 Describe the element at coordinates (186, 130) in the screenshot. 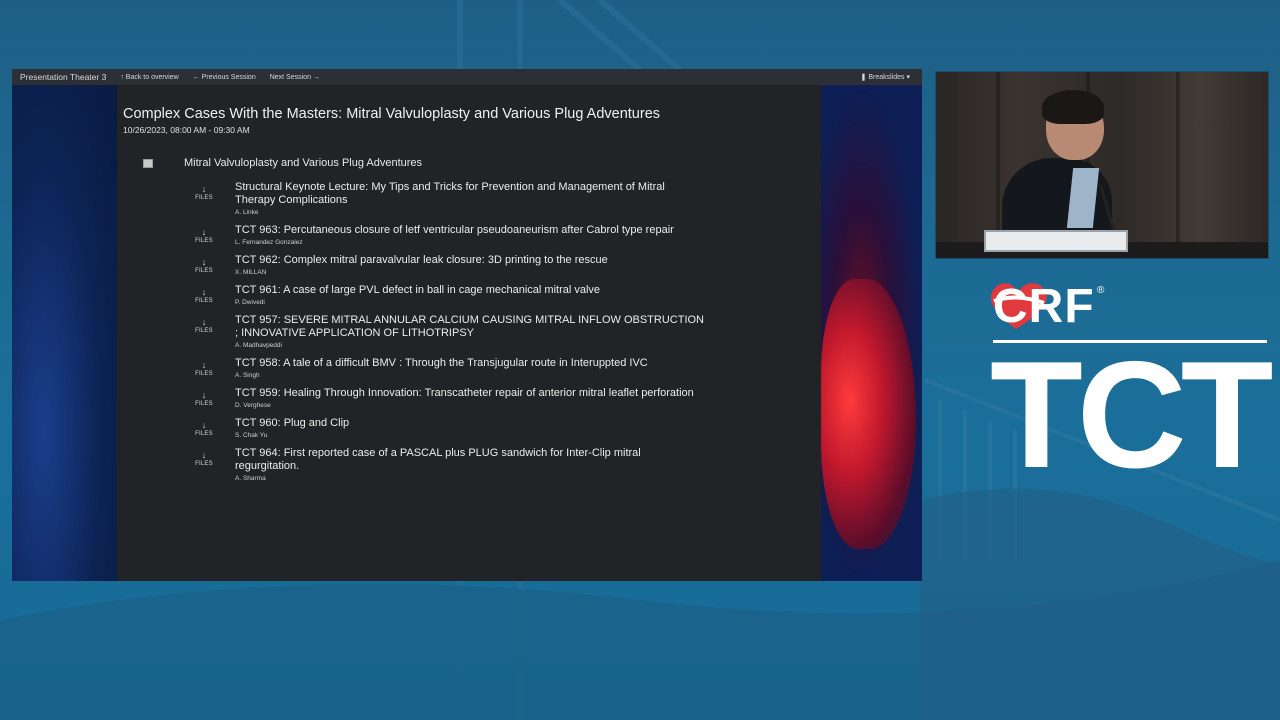

I see `session-date: 10/26/2023, 08:00 AM - 09:30 AM` at that location.